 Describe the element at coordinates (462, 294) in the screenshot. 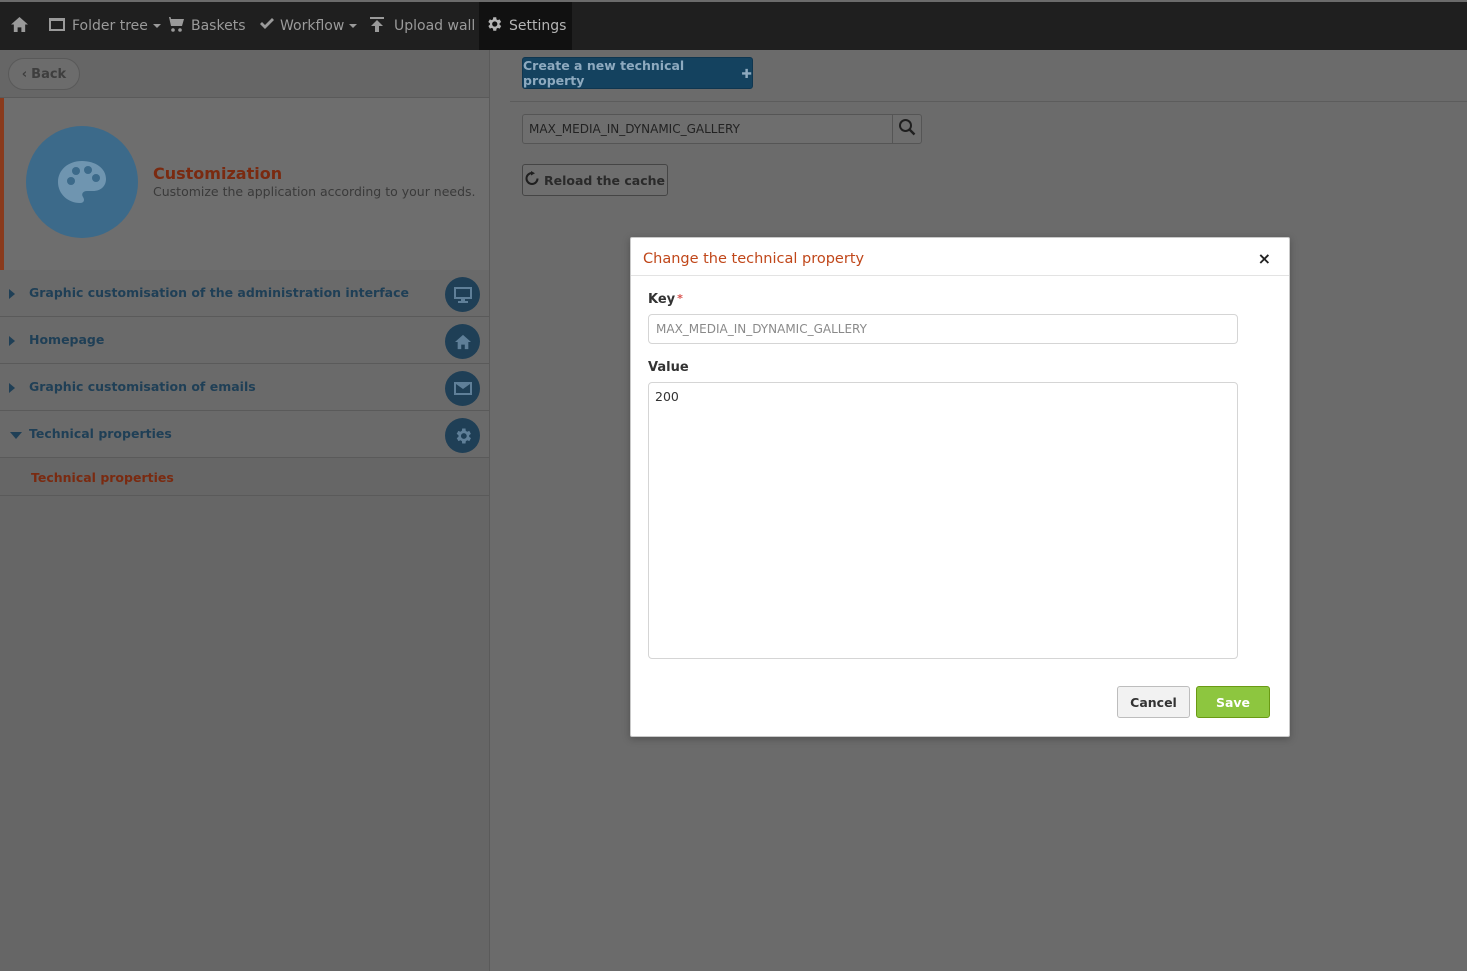

I see `monitor-icon` at that location.